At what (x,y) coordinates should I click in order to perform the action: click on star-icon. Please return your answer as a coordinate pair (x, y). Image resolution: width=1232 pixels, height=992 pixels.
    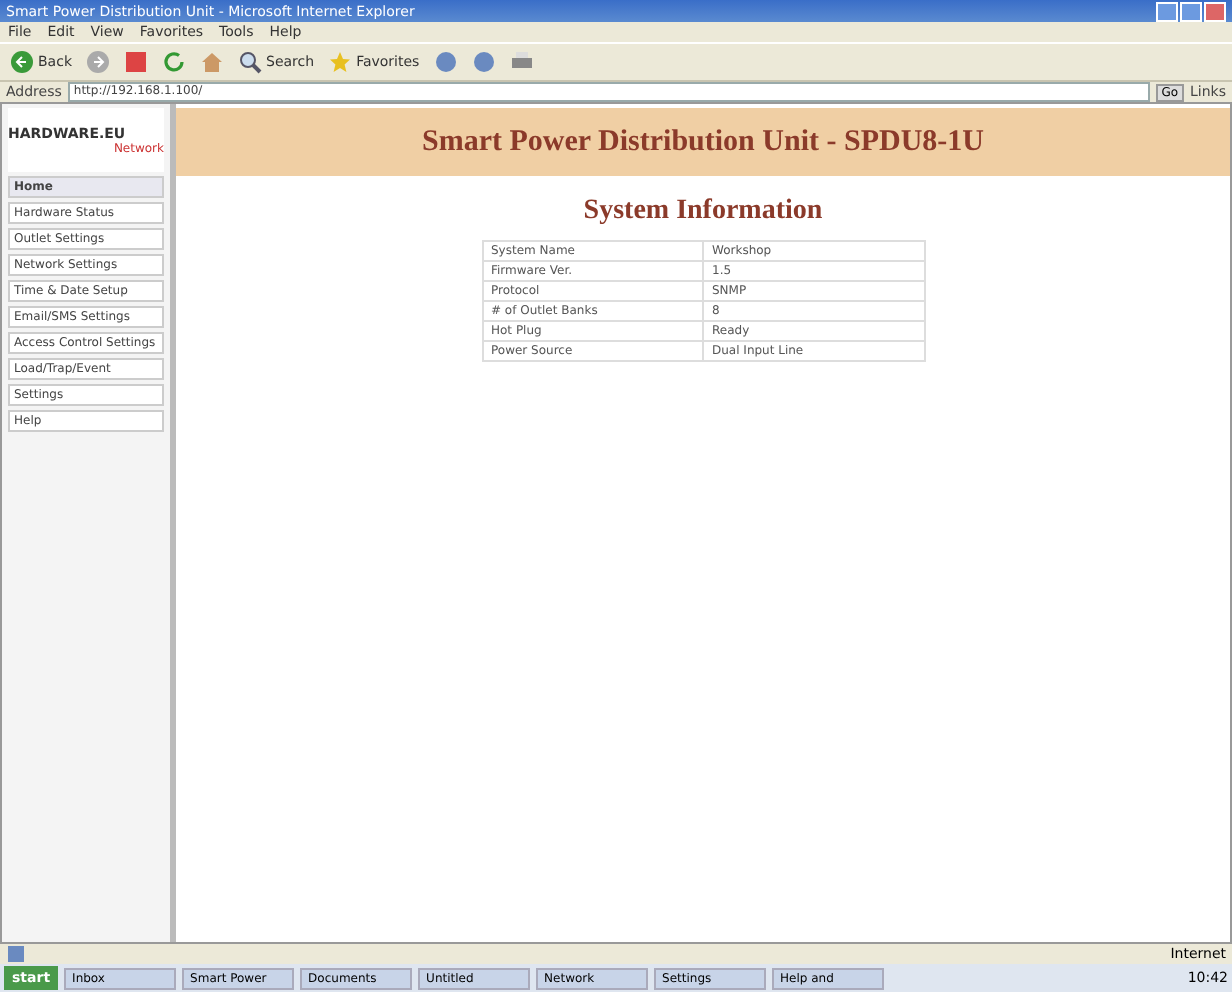
    Looking at the image, I should click on (340, 62).